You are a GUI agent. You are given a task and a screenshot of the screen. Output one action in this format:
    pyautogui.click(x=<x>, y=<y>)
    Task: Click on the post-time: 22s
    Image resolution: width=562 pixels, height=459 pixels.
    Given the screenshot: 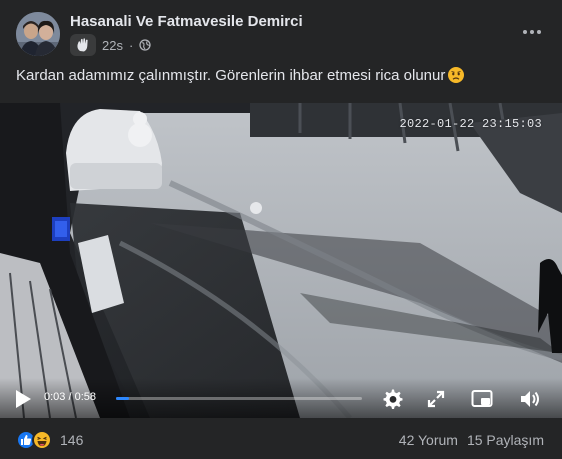 What is the action you would take?
    pyautogui.click(x=112, y=45)
    